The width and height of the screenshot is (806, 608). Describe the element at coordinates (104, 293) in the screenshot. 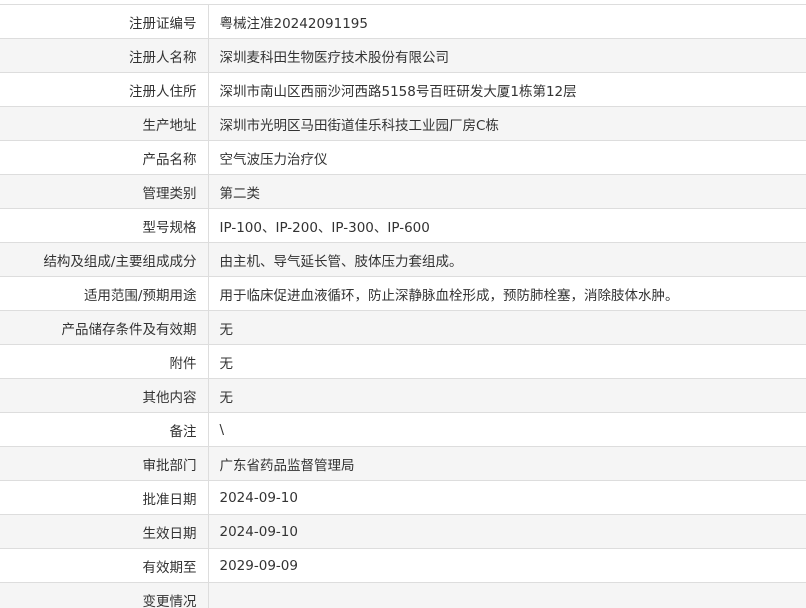

I see `field-label: 适用范围/预期用途` at that location.